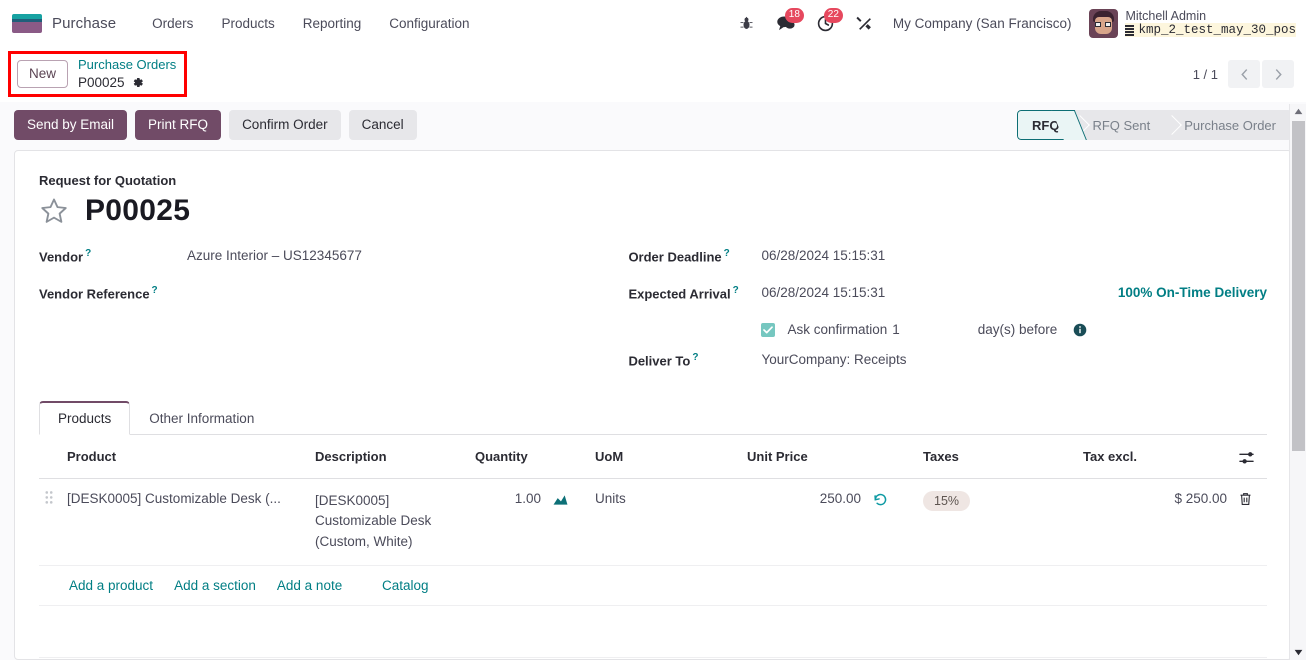 The image size is (1306, 660). What do you see at coordinates (352, 500) in the screenshot?
I see `description-line-1: [DESK0005]` at bounding box center [352, 500].